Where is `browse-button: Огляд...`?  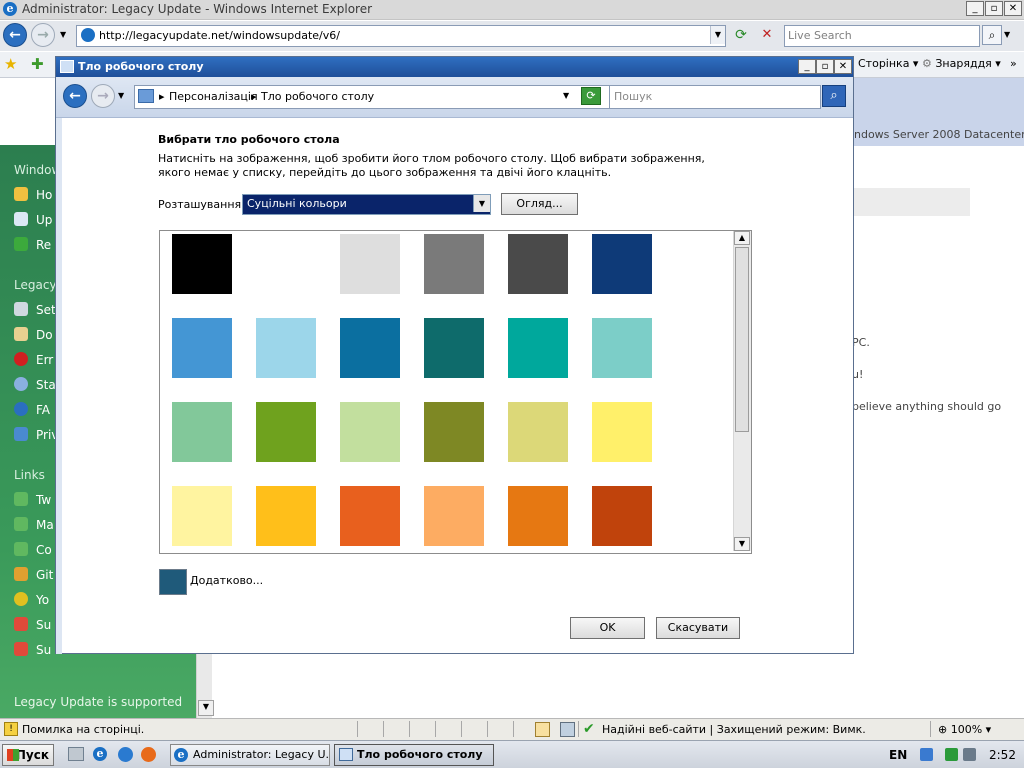 browse-button: Огляд... is located at coordinates (539, 204).